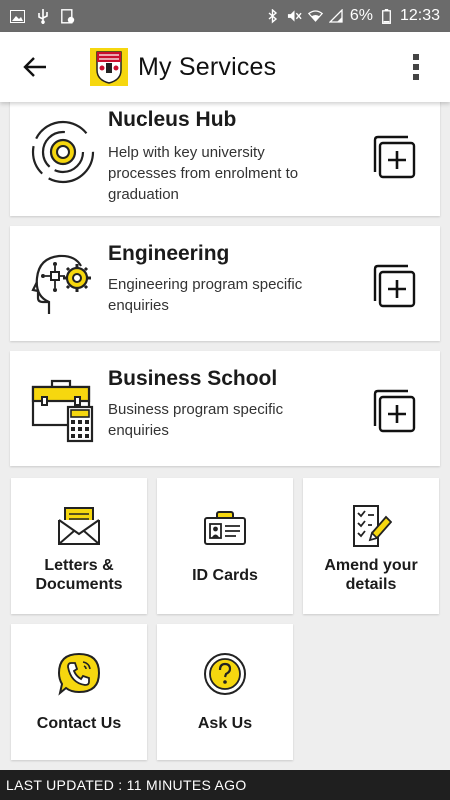 The width and height of the screenshot is (450, 800). I want to click on usb-icon, so click(42, 16).